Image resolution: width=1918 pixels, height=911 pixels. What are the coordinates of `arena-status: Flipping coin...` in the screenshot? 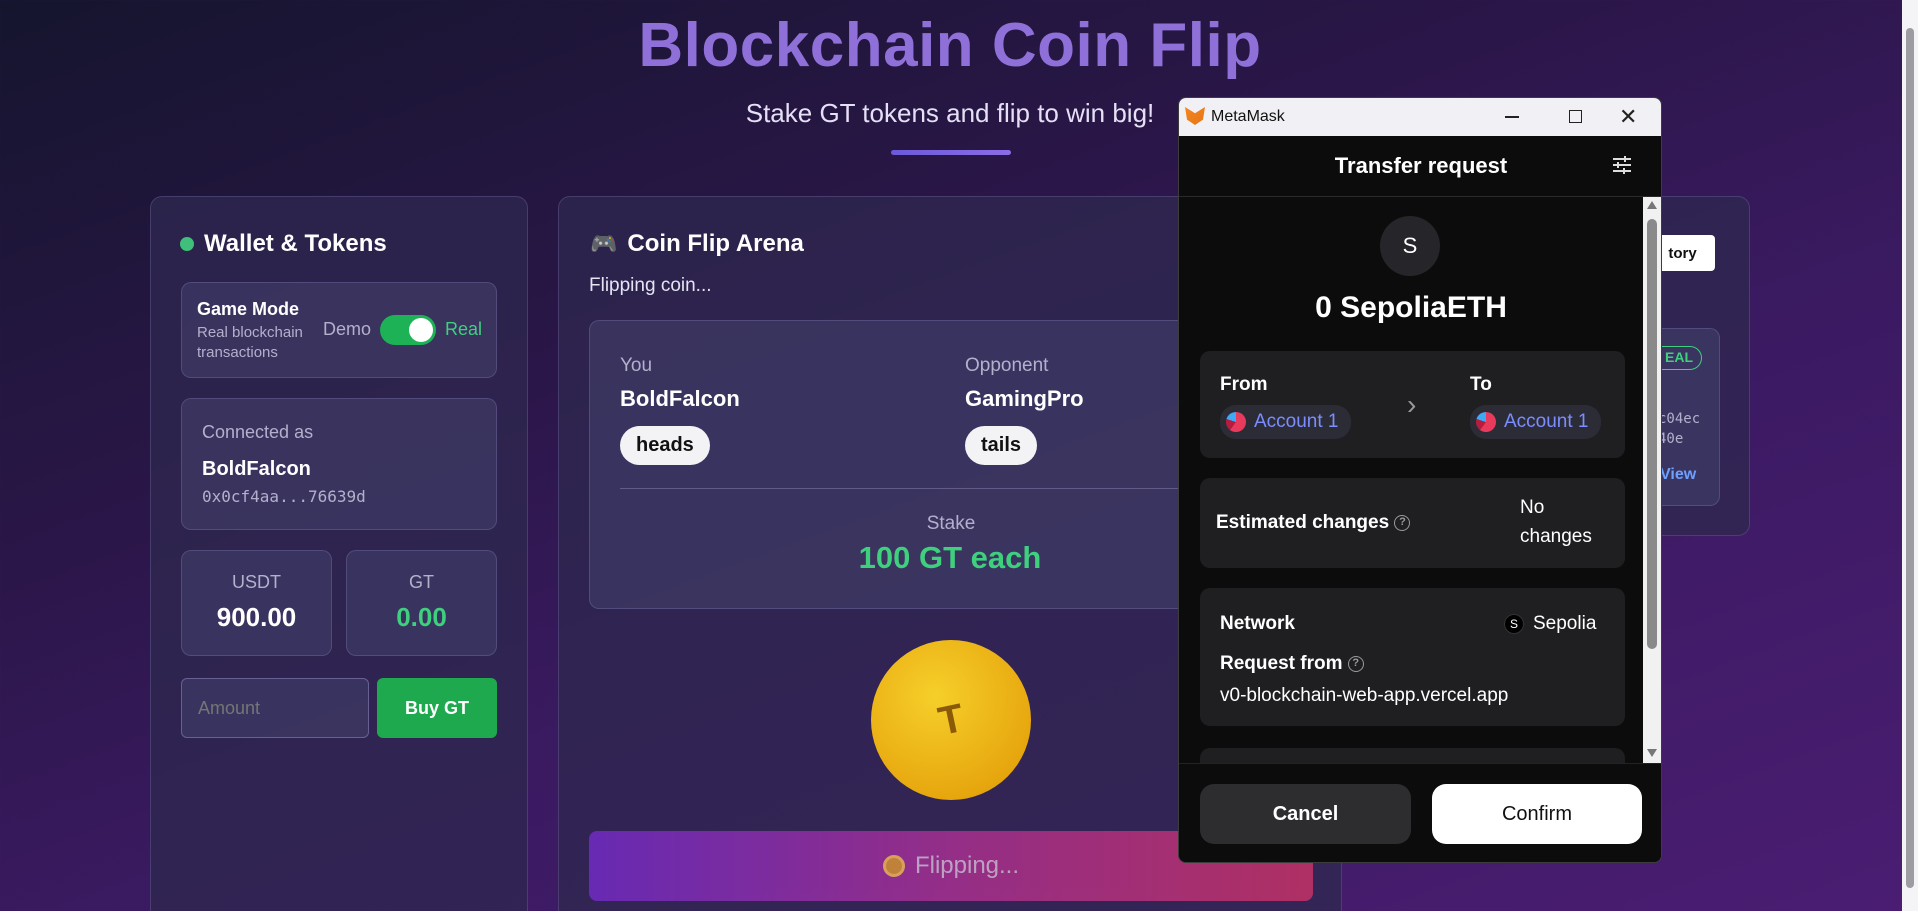 It's located at (650, 285).